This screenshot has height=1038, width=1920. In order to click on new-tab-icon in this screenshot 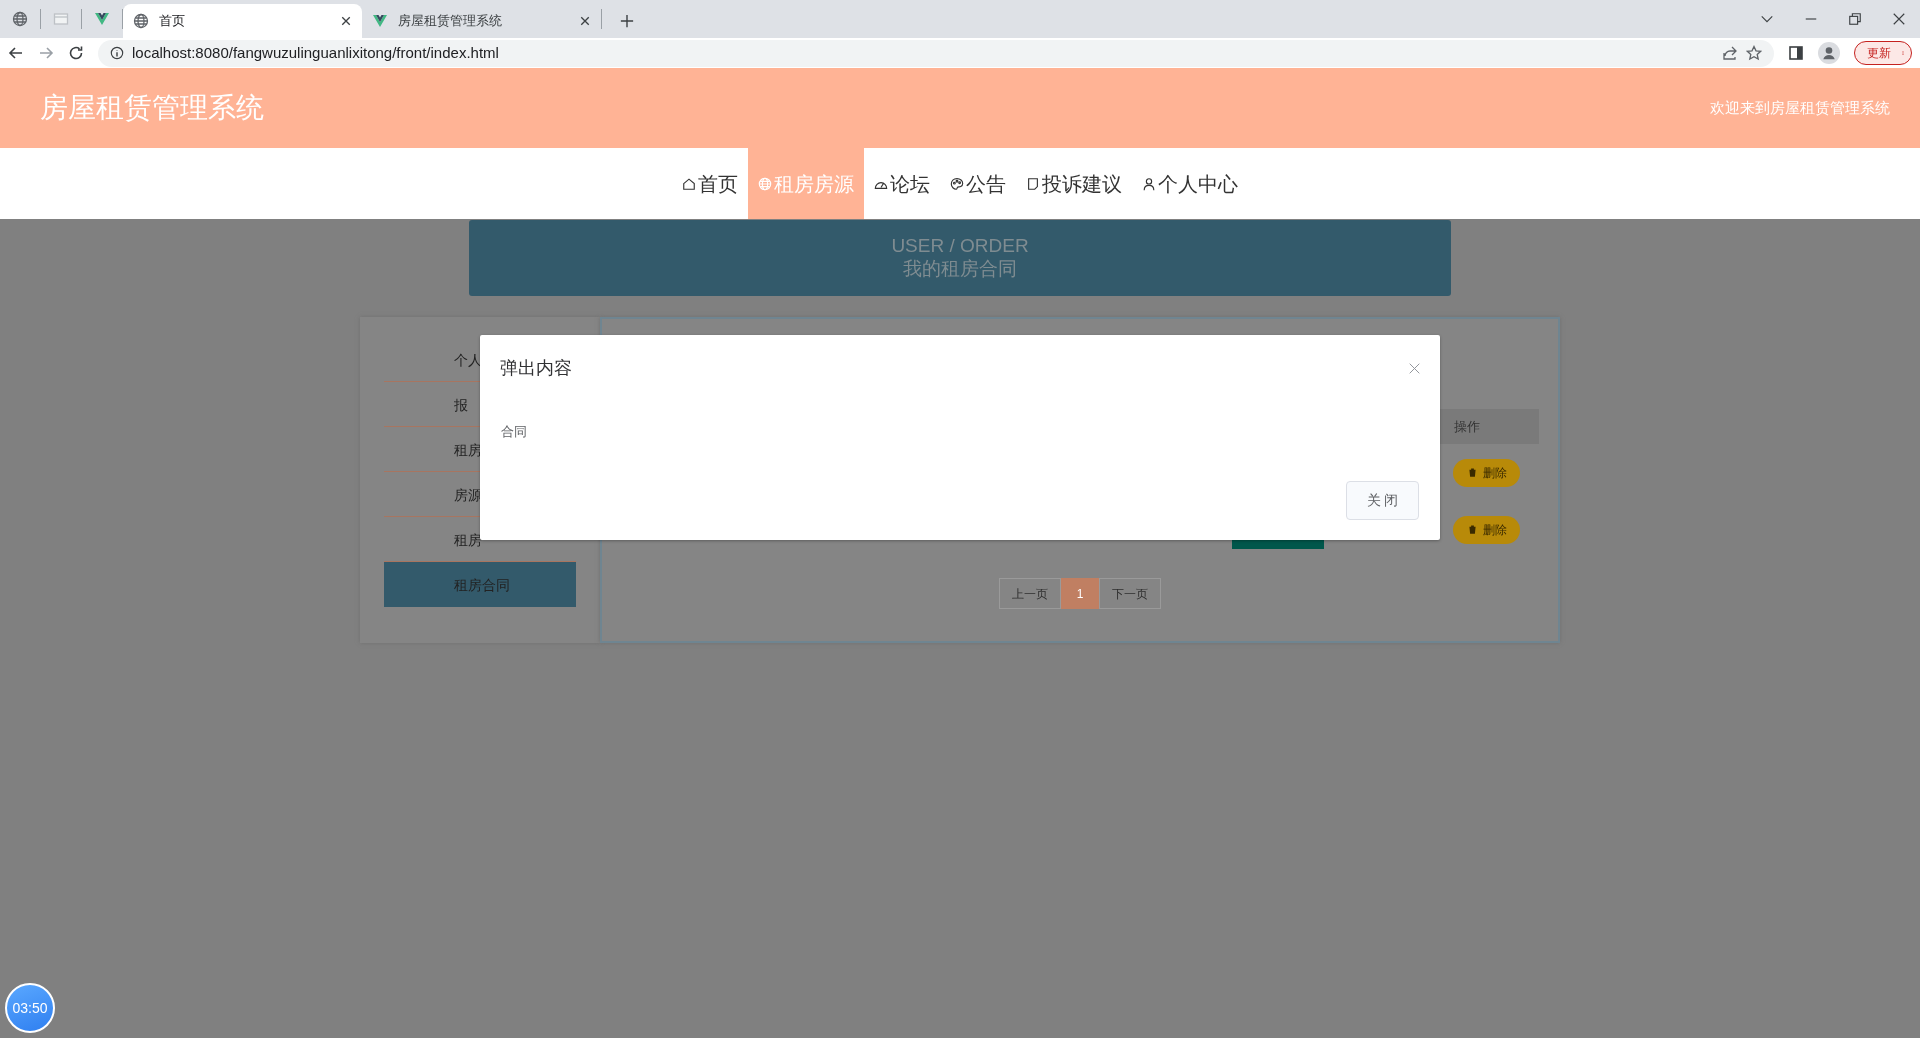, I will do `click(627, 21)`.